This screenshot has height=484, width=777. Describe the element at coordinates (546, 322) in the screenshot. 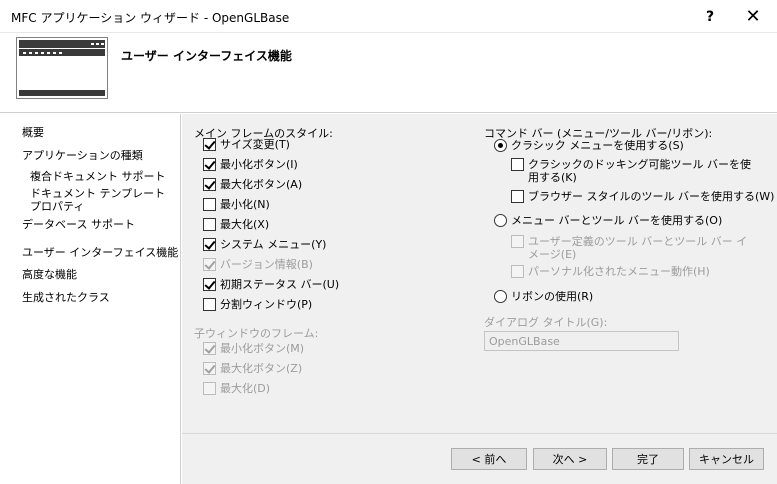

I see `dialog-title-label: ダイアログ タイトル(G):` at that location.